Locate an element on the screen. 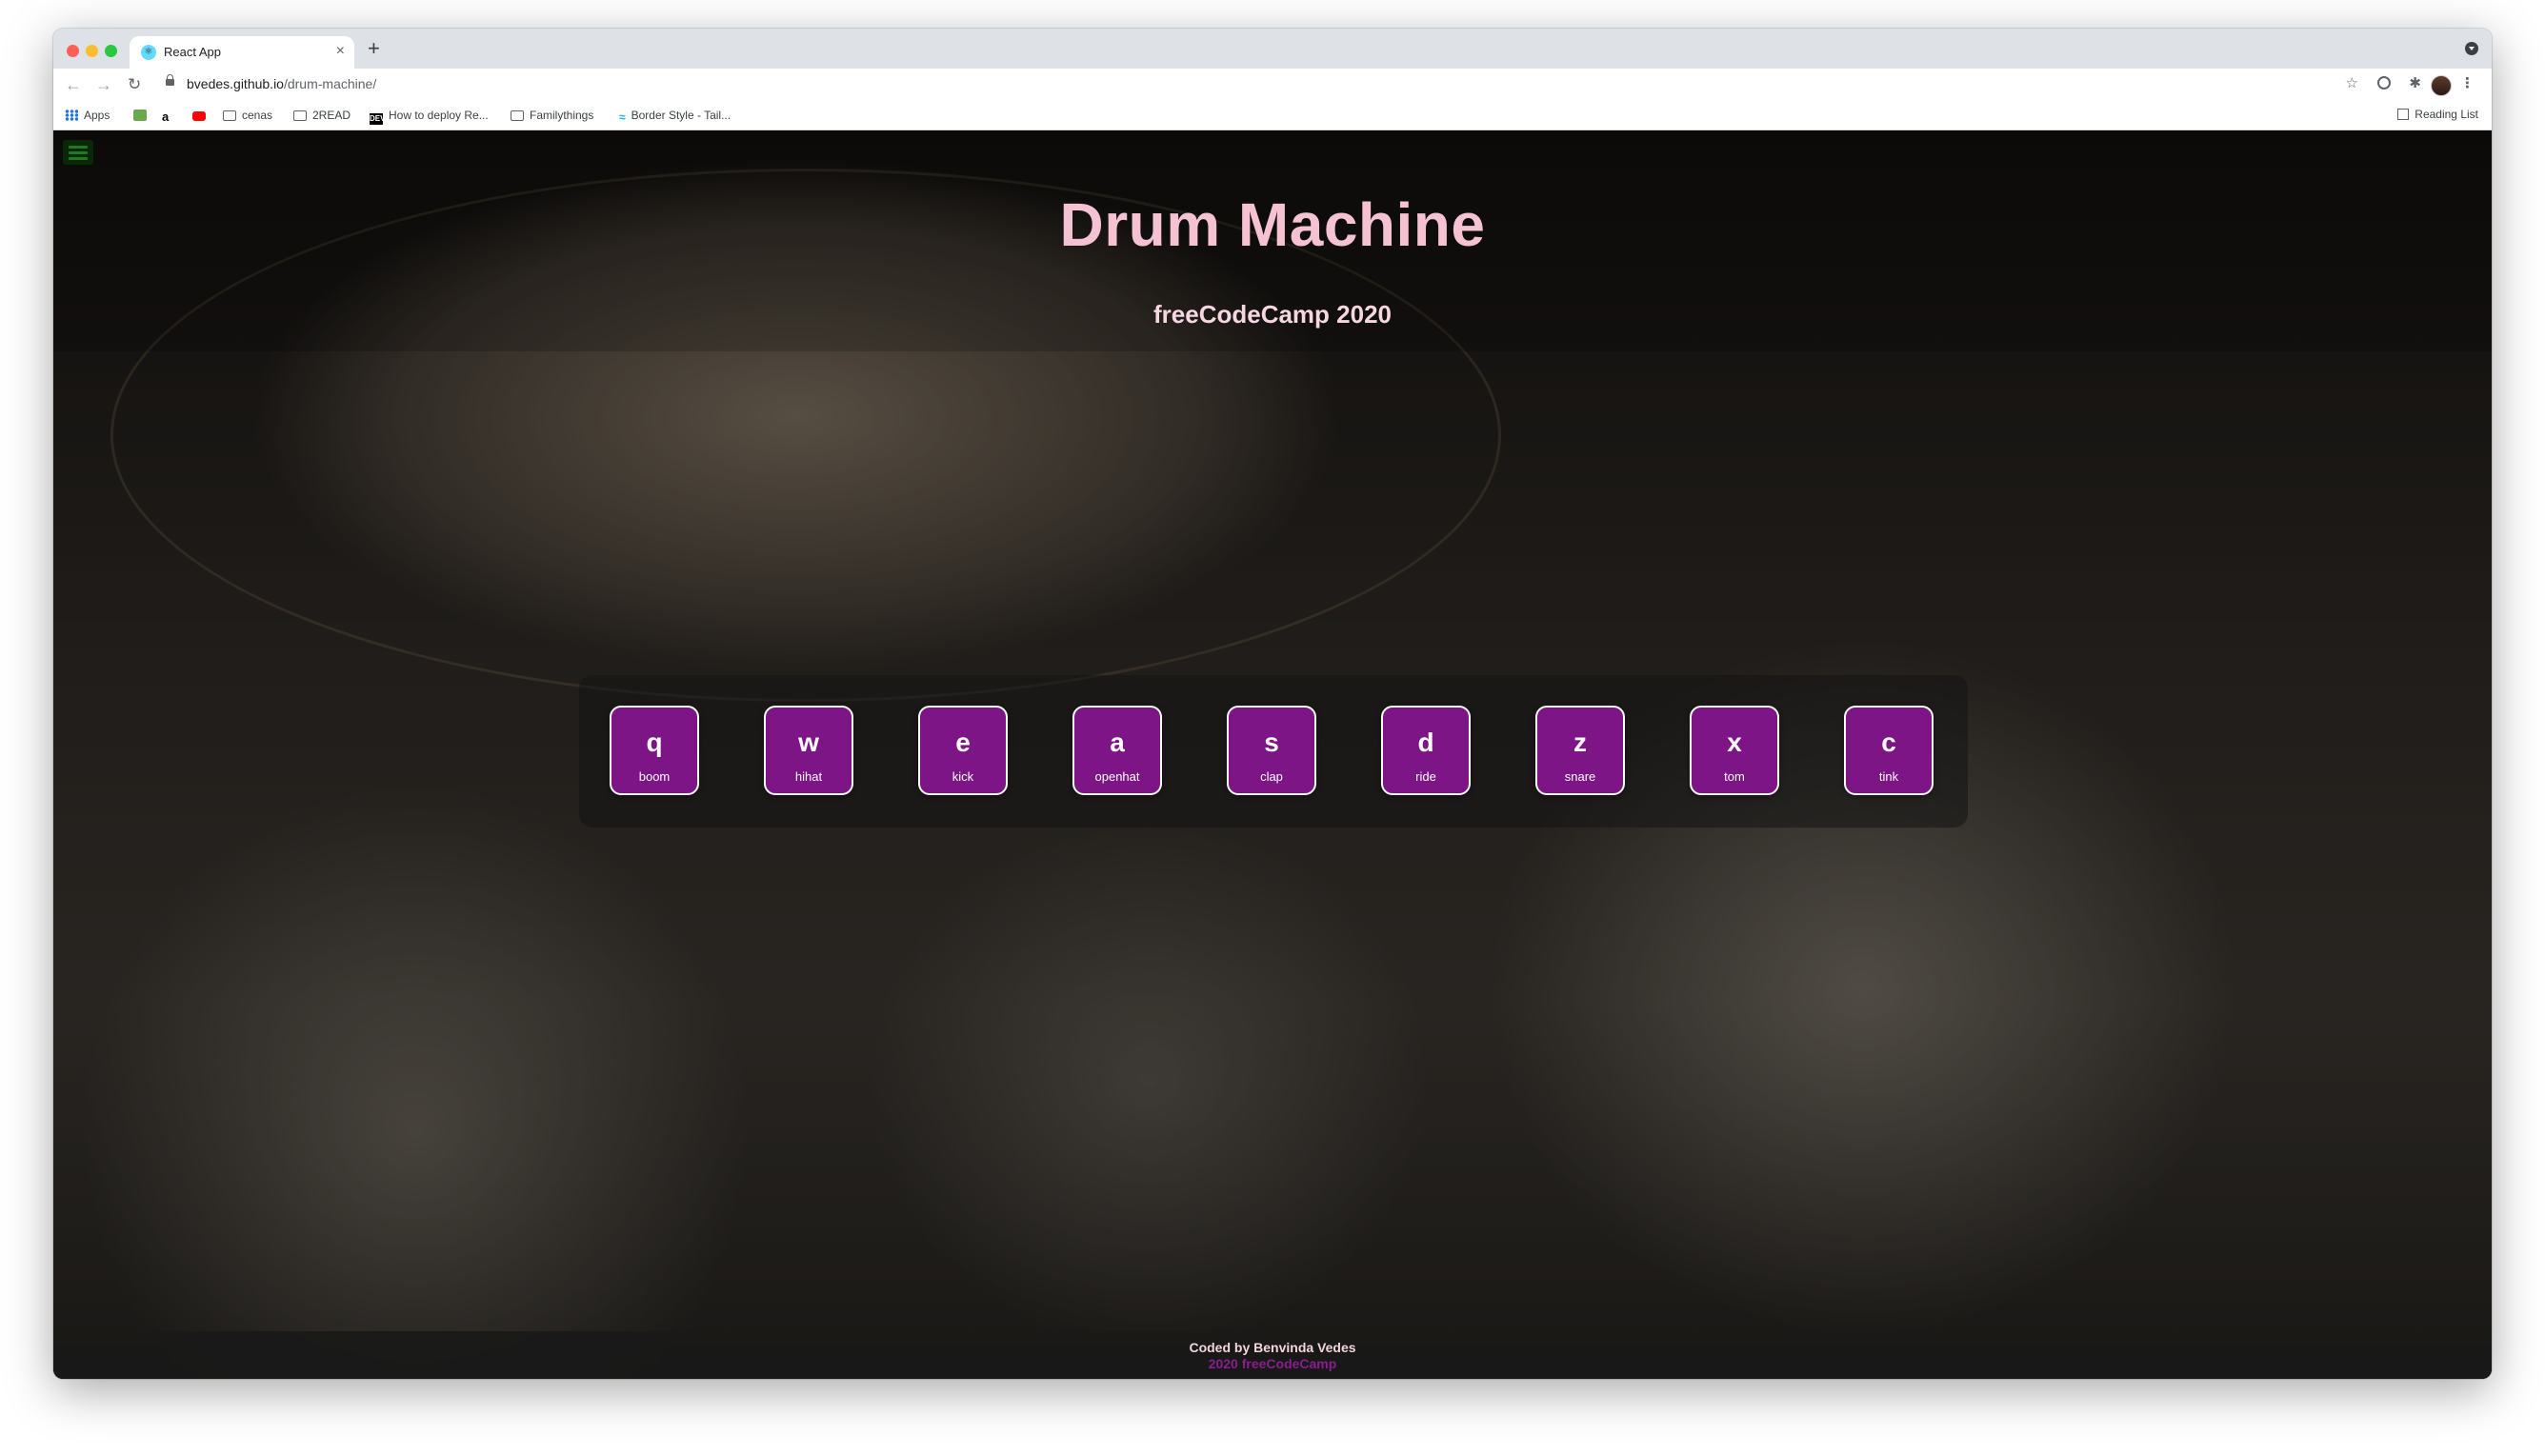 Image resolution: width=2545 pixels, height=1456 pixels. bookmark-familythings: Familythings is located at coordinates (552, 115).